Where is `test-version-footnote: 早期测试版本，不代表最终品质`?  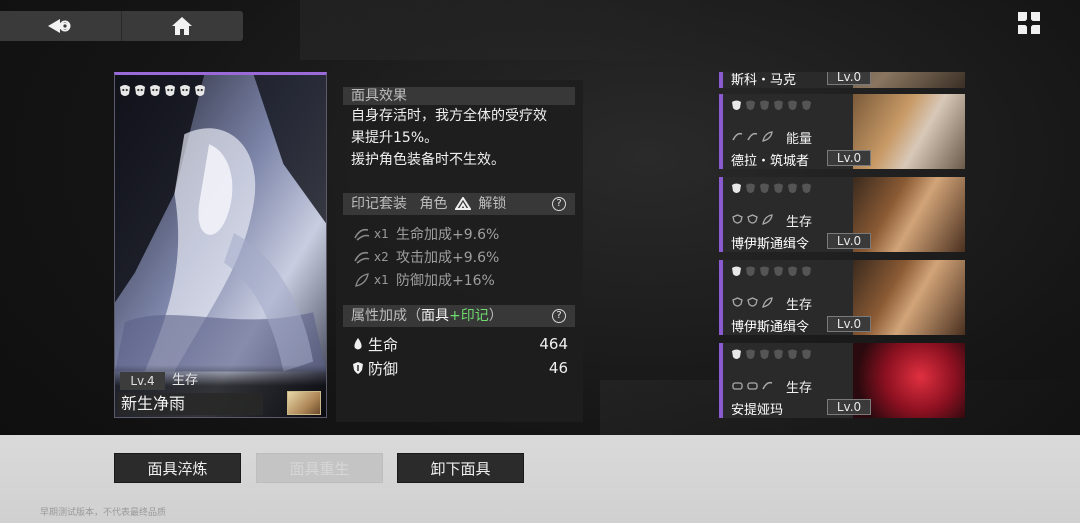 test-version-footnote: 早期测试版本，不代表最终品质 is located at coordinates (103, 513).